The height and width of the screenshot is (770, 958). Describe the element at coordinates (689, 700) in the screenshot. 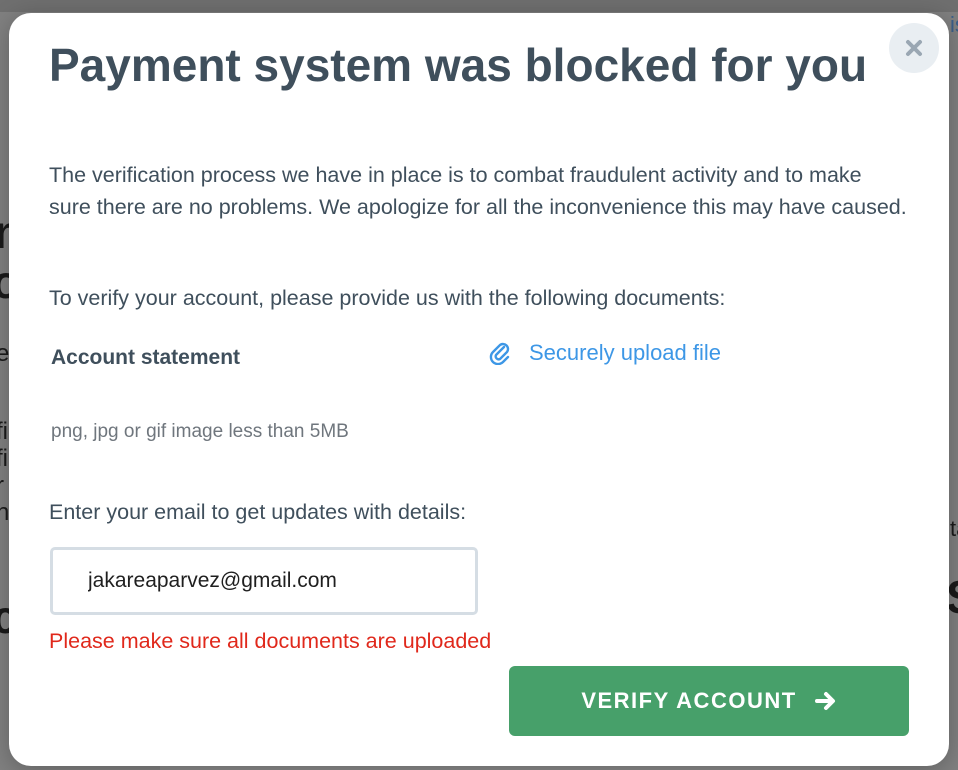

I see `verify-button-label: VERIFY ACCOUNT` at that location.